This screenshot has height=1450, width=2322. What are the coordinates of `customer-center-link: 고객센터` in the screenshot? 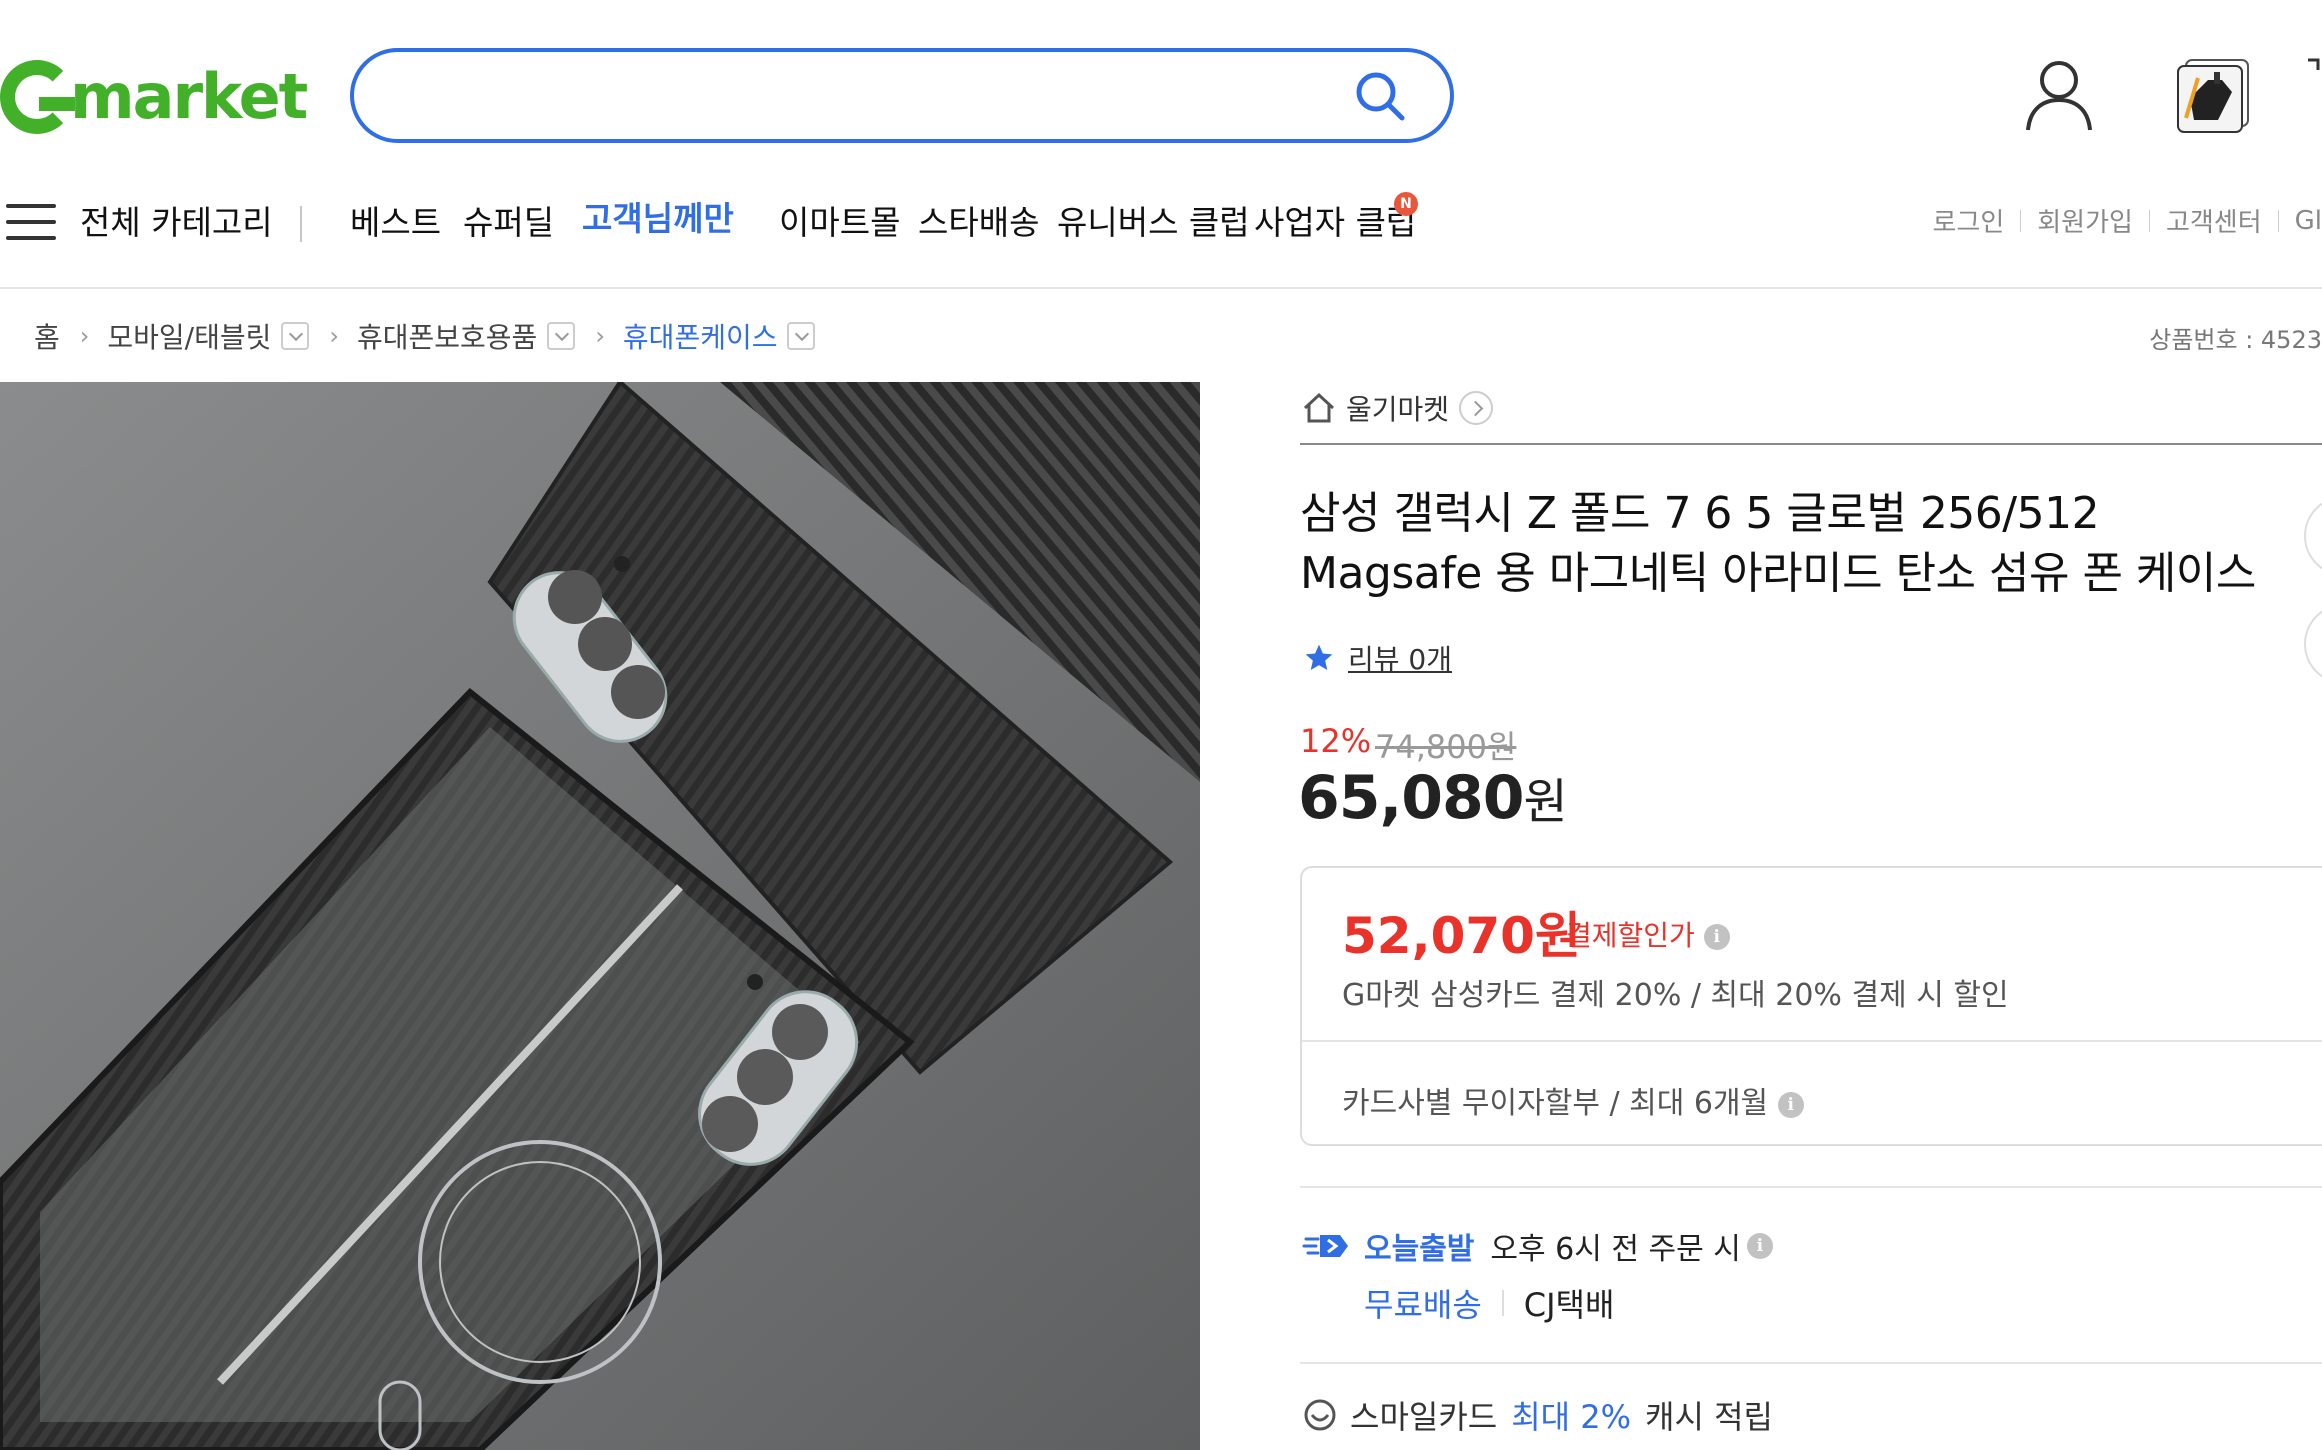 It's located at (2214, 220).